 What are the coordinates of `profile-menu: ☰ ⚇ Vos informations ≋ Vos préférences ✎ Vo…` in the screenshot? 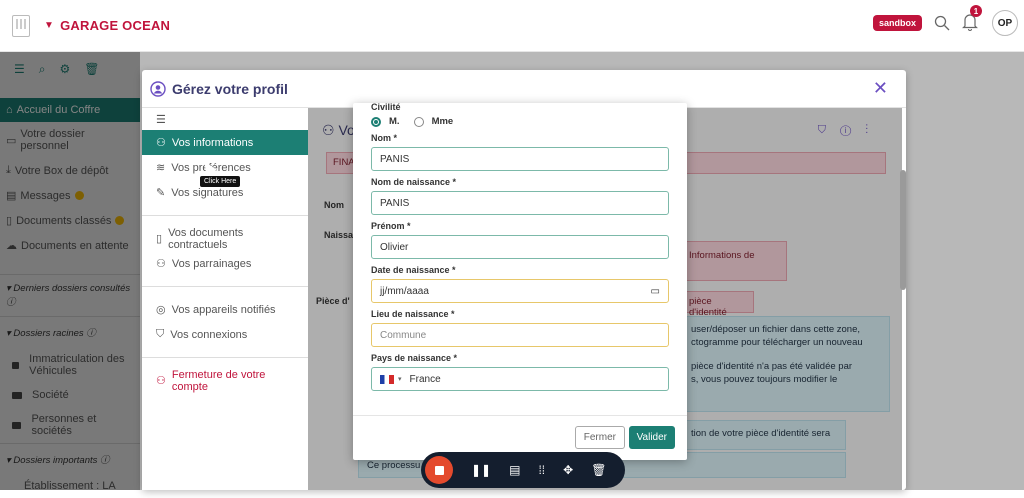 It's located at (225, 299).